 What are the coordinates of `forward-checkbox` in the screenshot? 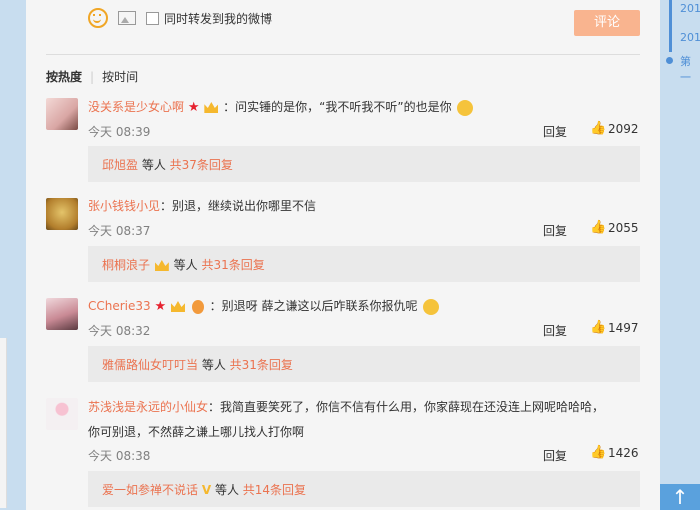 It's located at (152, 18).